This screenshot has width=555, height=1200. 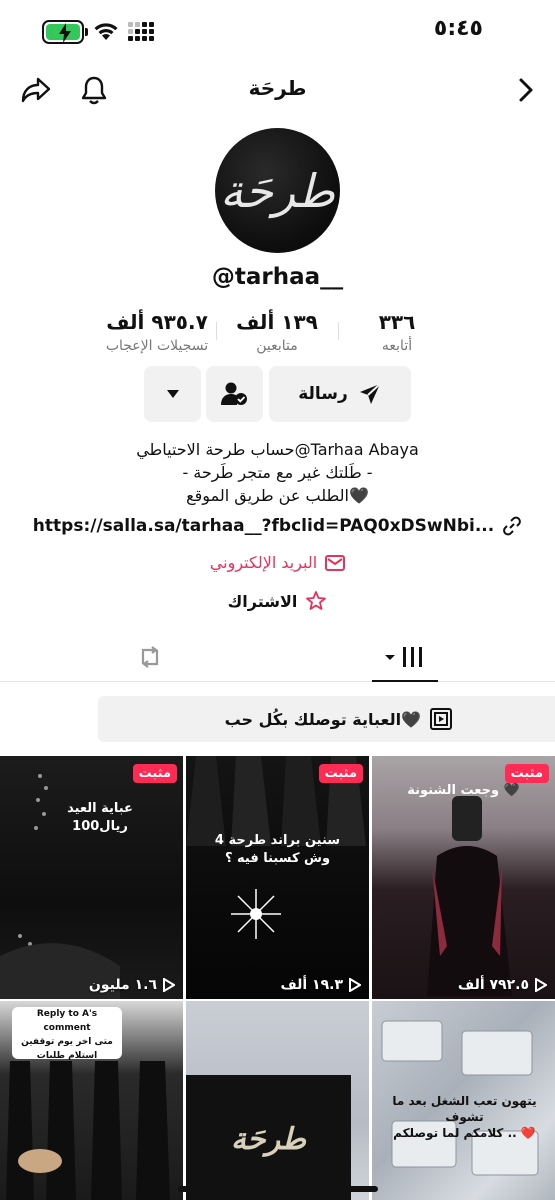 I want to click on view-count: ٧٩٢.٥ ألف, so click(x=502, y=985).